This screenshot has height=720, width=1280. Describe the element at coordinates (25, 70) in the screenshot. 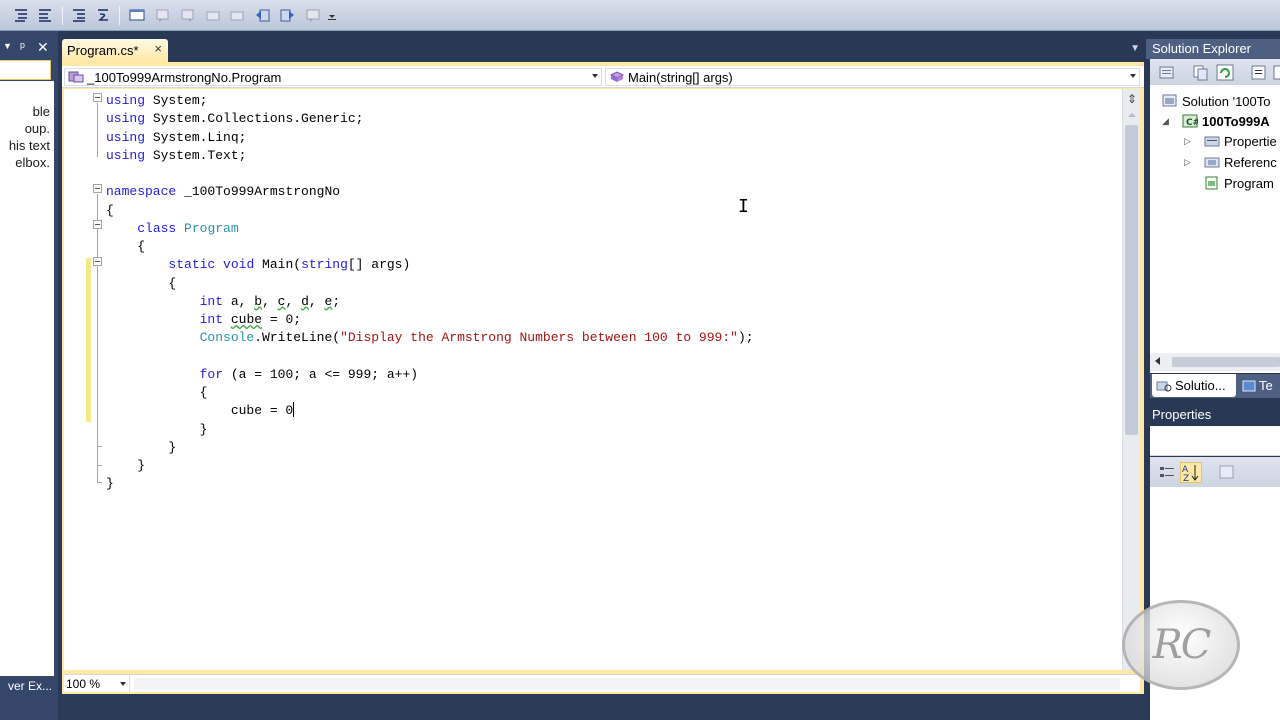

I see `toolbox-search-input` at that location.